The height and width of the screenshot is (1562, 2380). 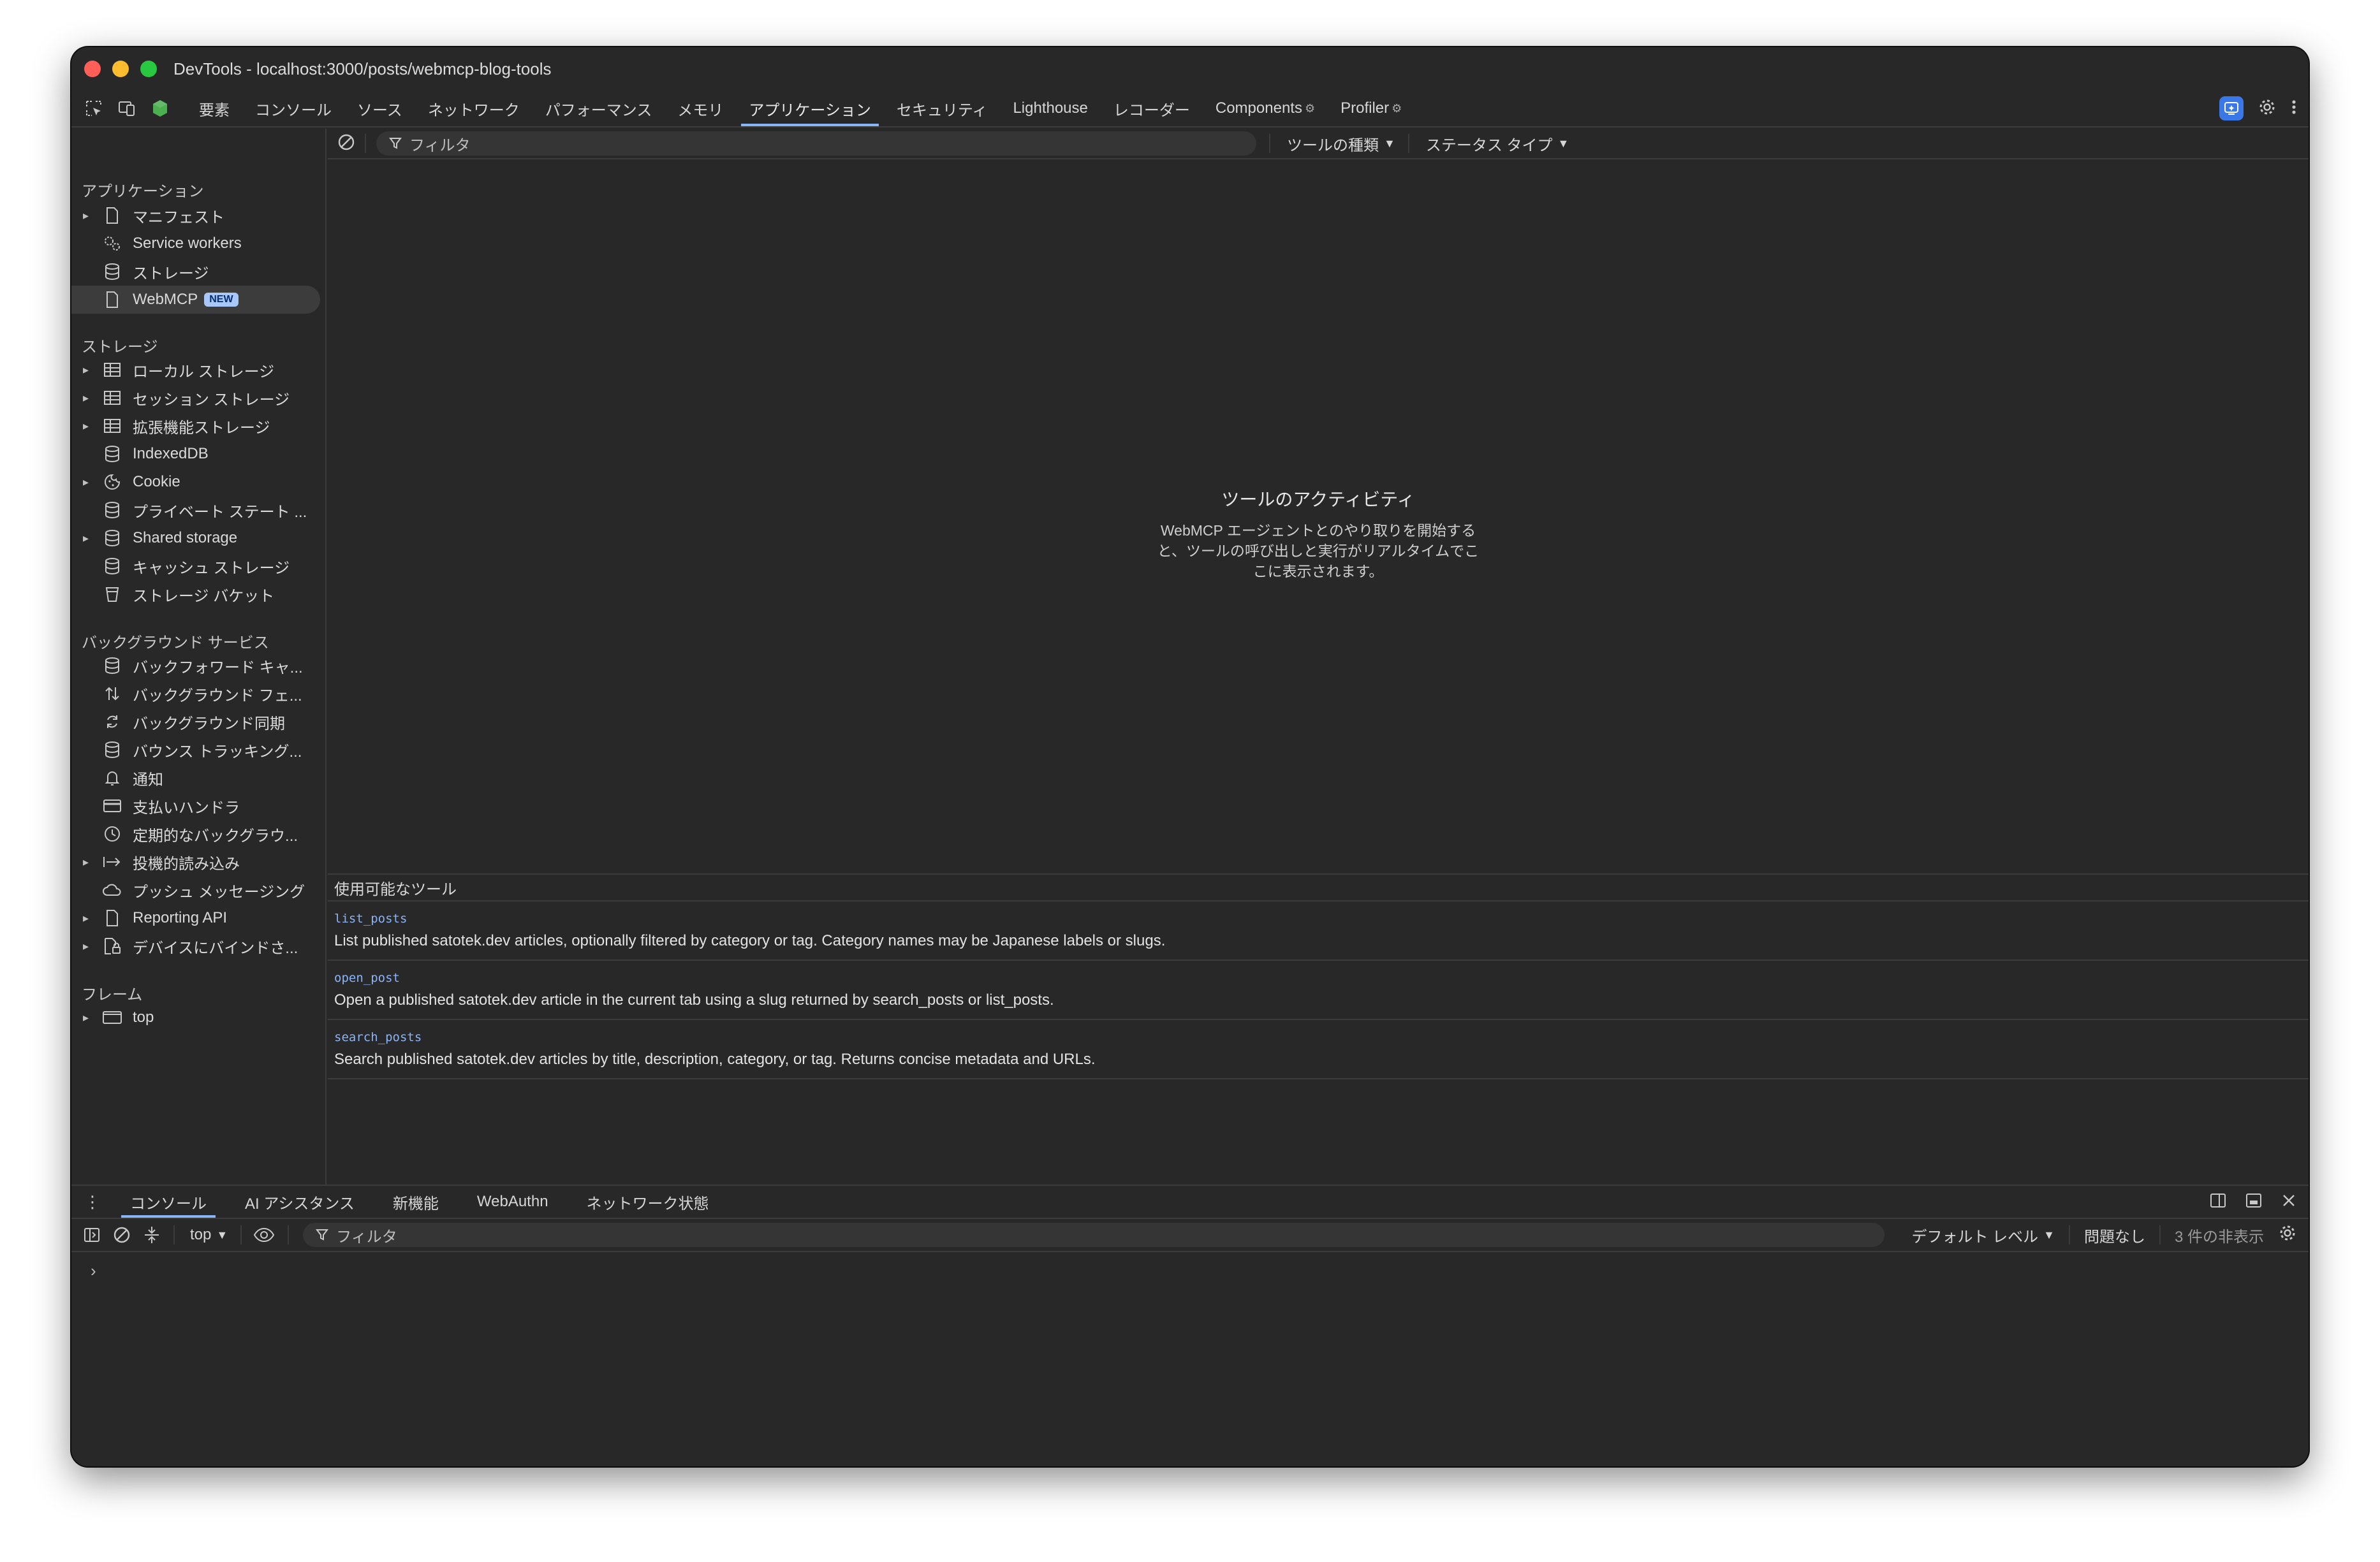 I want to click on inspect-element-icon, so click(x=94, y=108).